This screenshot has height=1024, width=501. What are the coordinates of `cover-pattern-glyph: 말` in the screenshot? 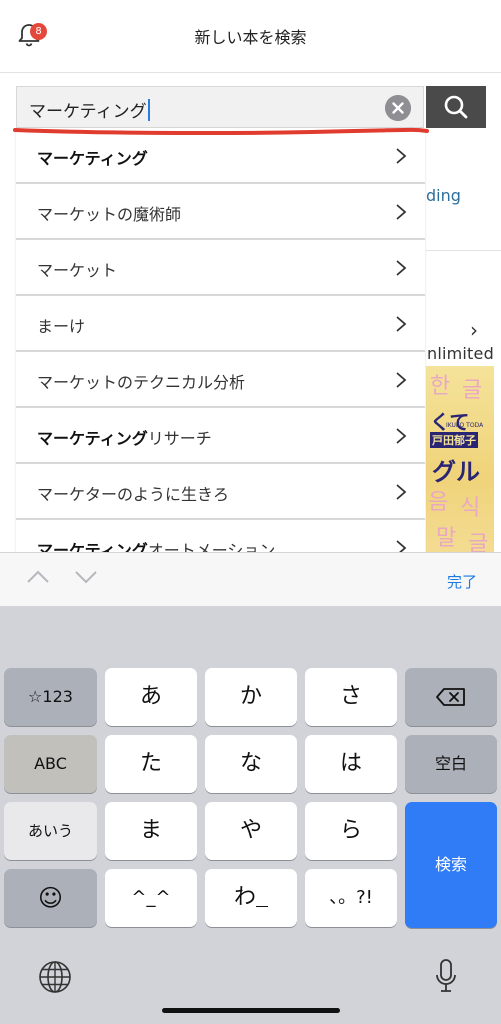 It's located at (446, 538).